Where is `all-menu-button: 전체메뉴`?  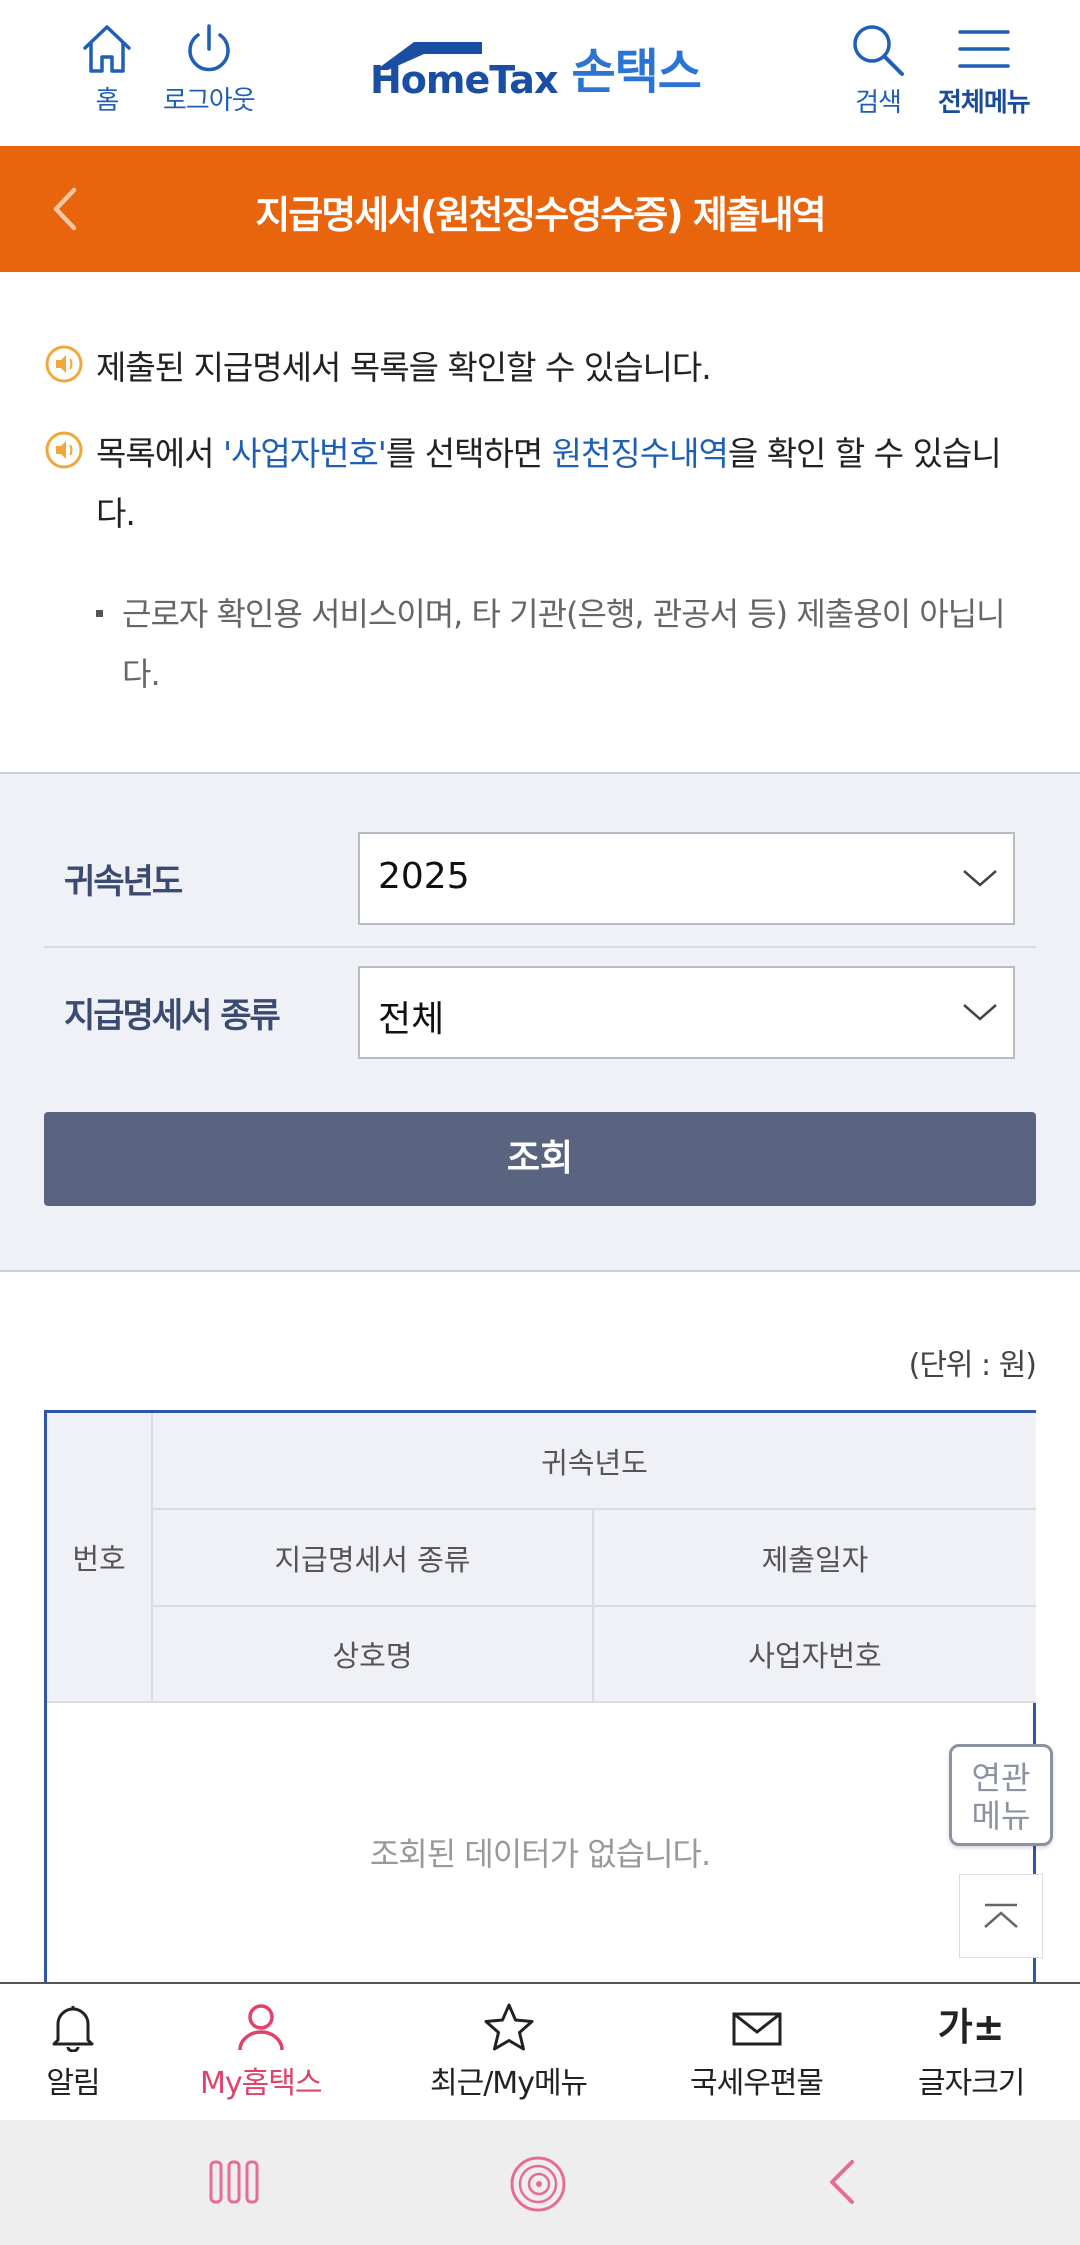 all-menu-button: 전체메뉴 is located at coordinates (984, 70).